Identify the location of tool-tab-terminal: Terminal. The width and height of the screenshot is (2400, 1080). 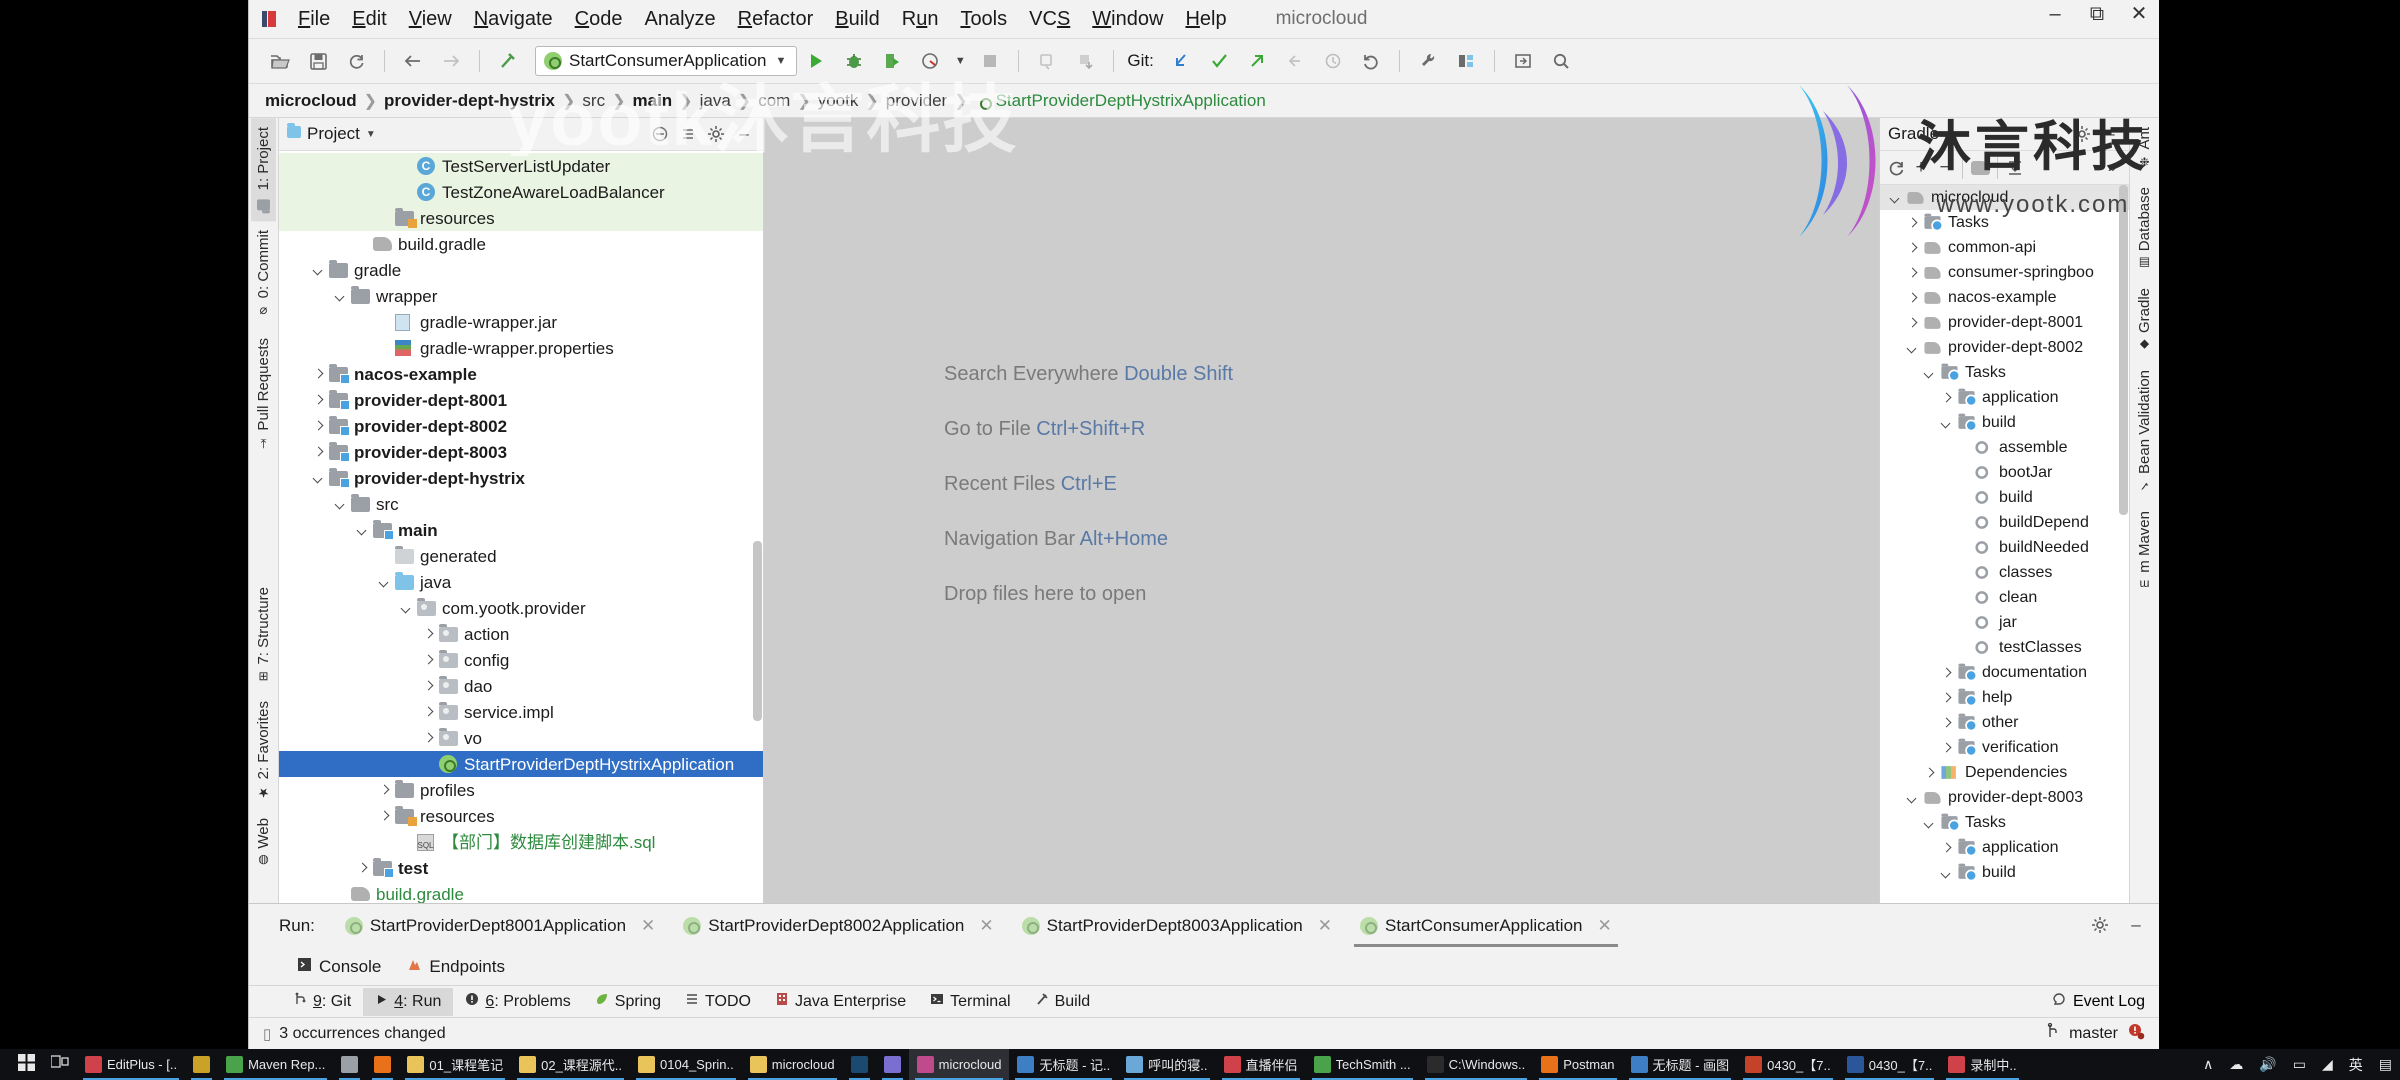
(970, 1001).